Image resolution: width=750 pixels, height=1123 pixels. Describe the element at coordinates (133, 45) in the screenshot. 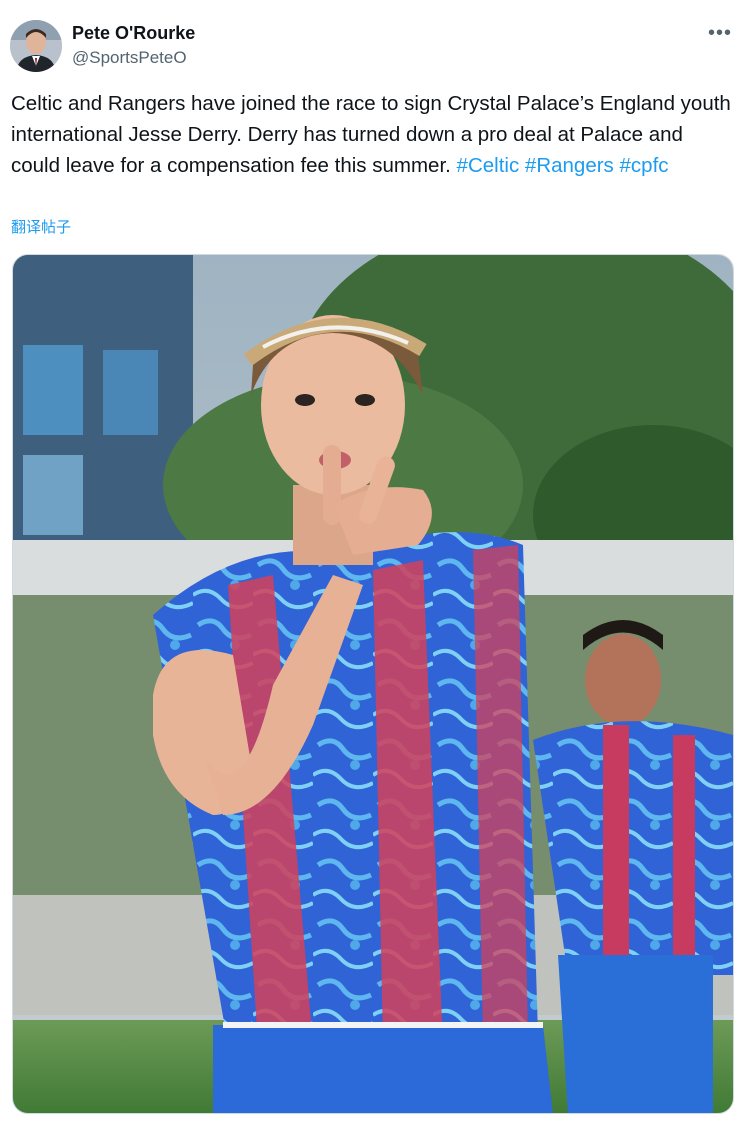

I see `author-name-block: Pete O'Rourke @SportsPeteO` at that location.